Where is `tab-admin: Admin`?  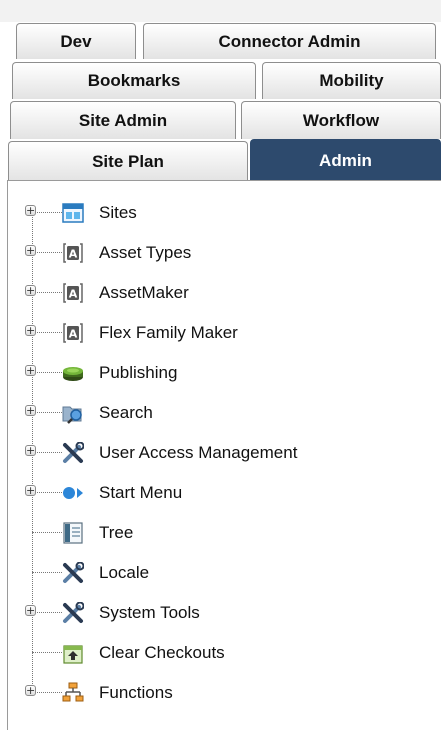 tab-admin: Admin is located at coordinates (345, 160).